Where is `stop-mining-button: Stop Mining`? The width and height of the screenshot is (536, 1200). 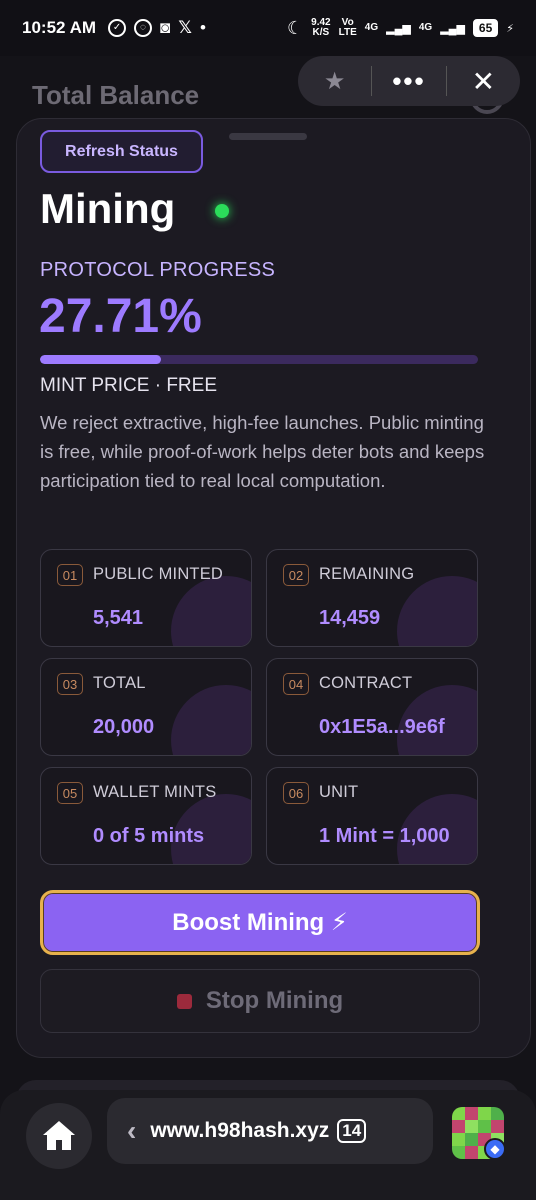 stop-mining-button: Stop Mining is located at coordinates (260, 1001).